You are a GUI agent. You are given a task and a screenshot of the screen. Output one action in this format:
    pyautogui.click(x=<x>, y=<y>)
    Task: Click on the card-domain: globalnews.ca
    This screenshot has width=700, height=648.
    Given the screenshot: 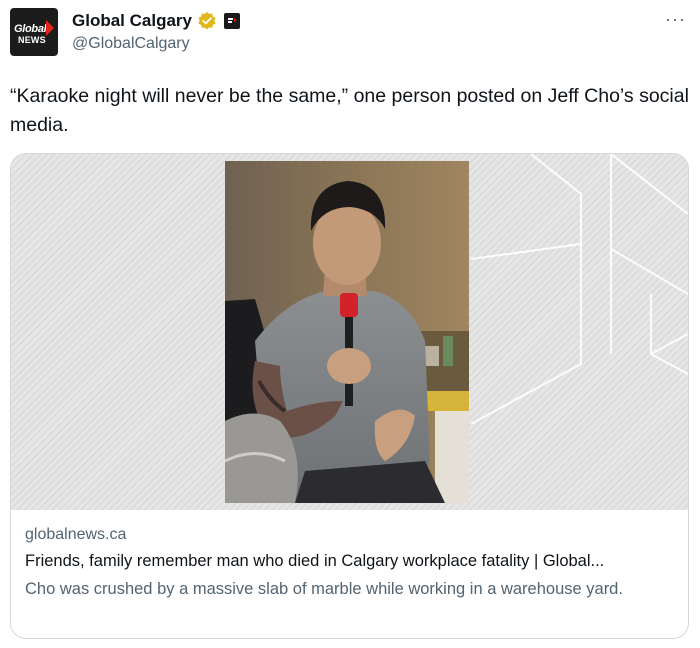 What is the action you would take?
    pyautogui.click(x=75, y=535)
    